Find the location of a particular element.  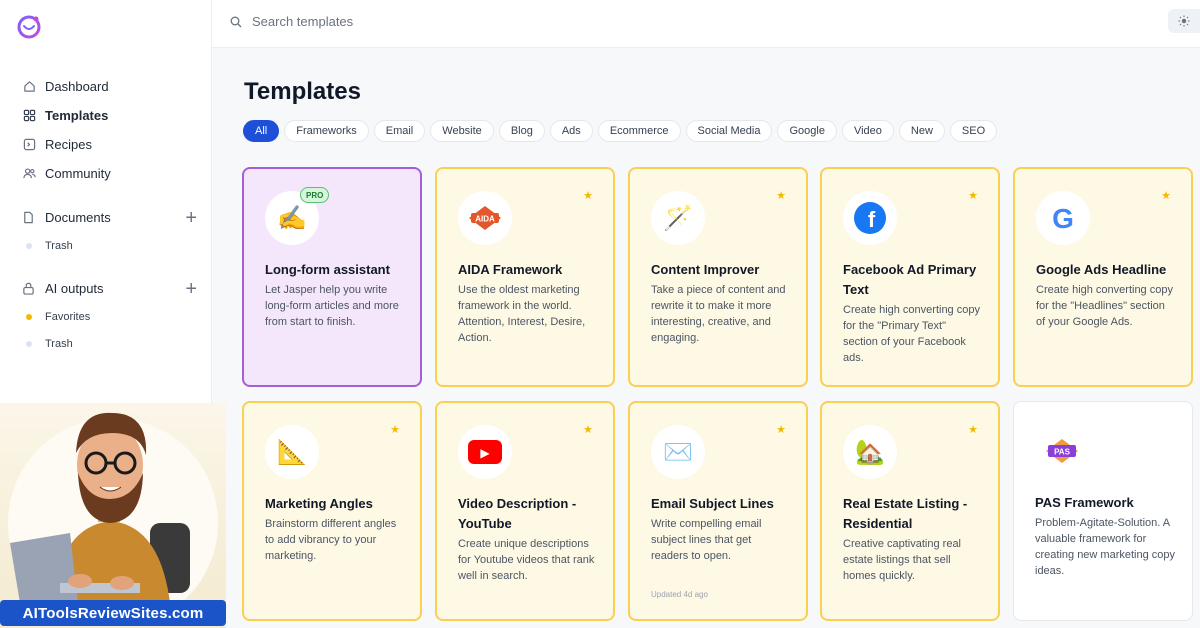

filter-chip-seo: SEO is located at coordinates (973, 131).